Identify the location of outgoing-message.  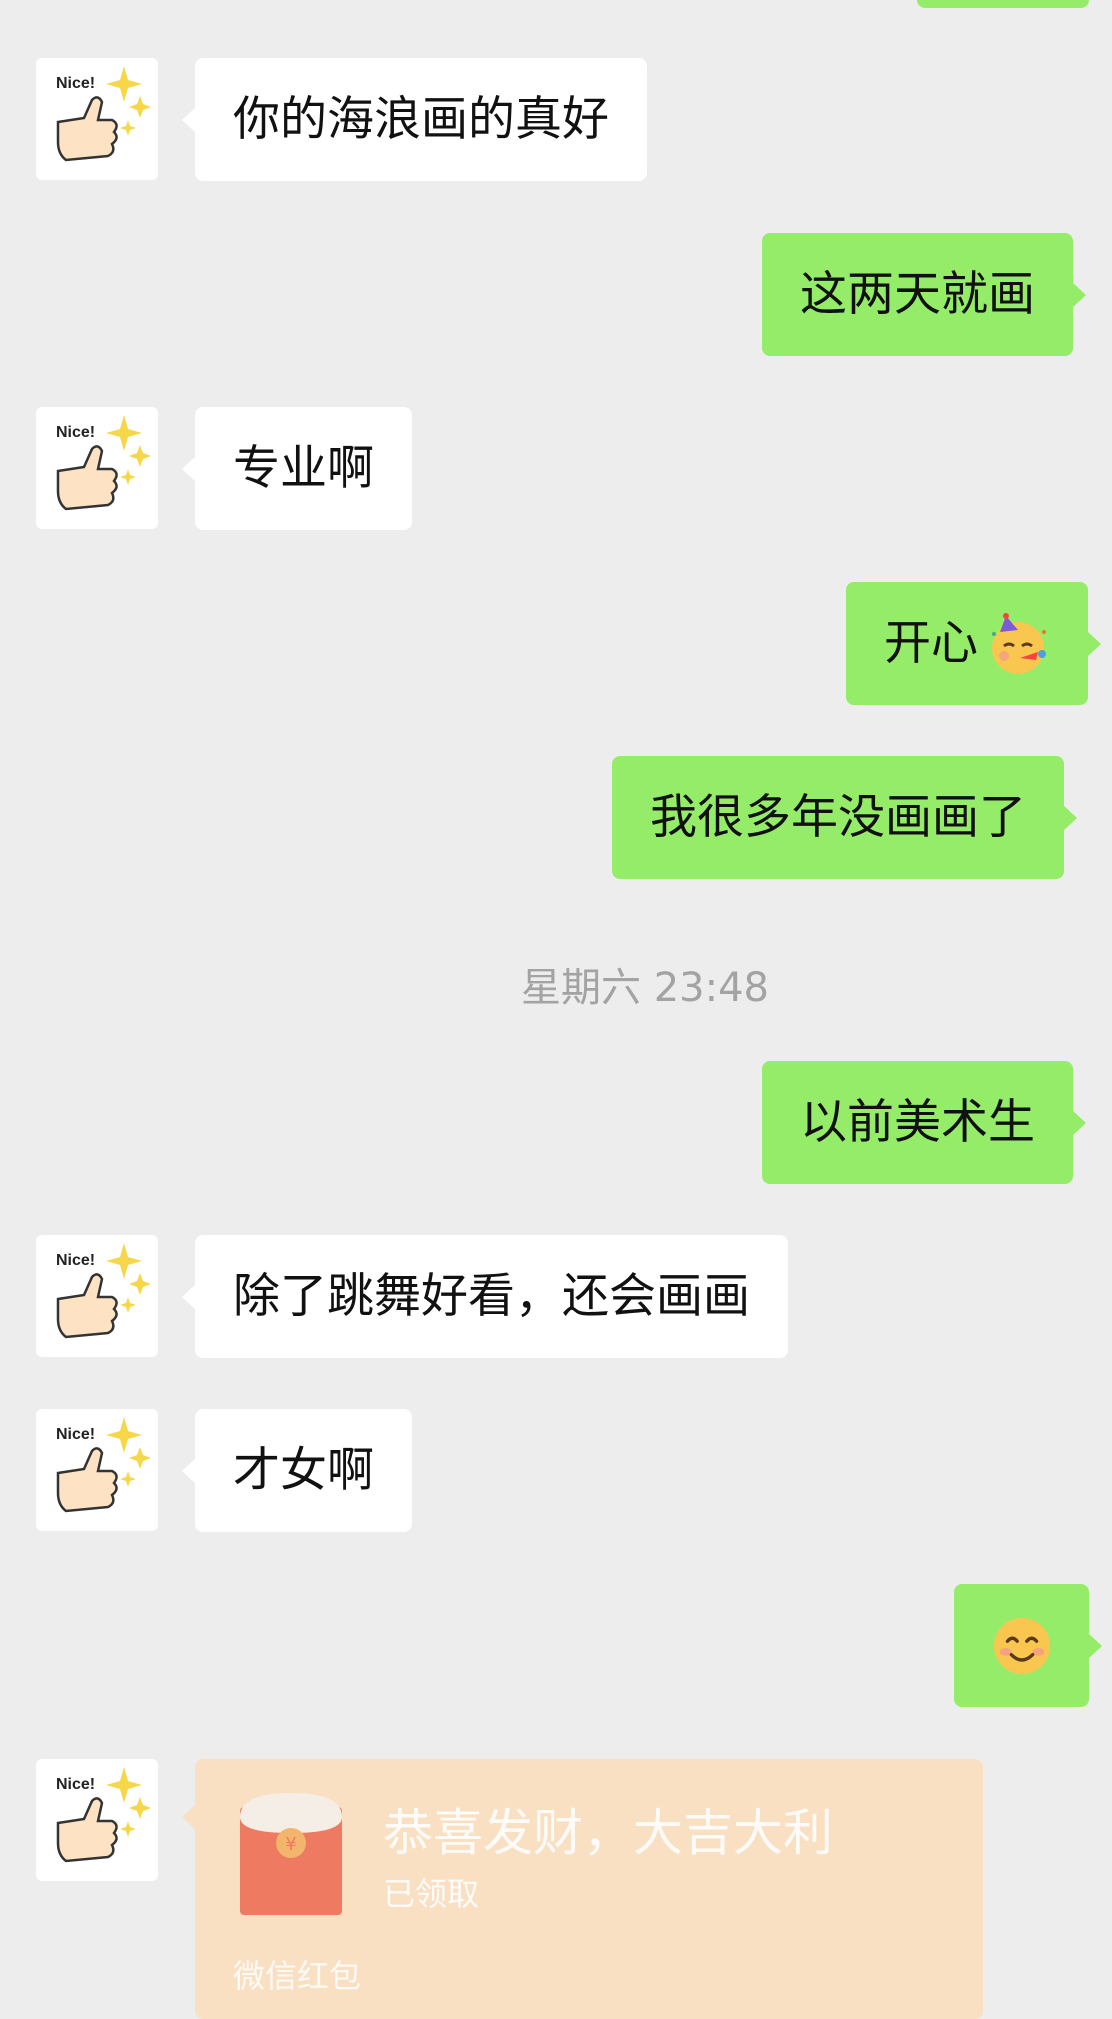
(1028, 1645).